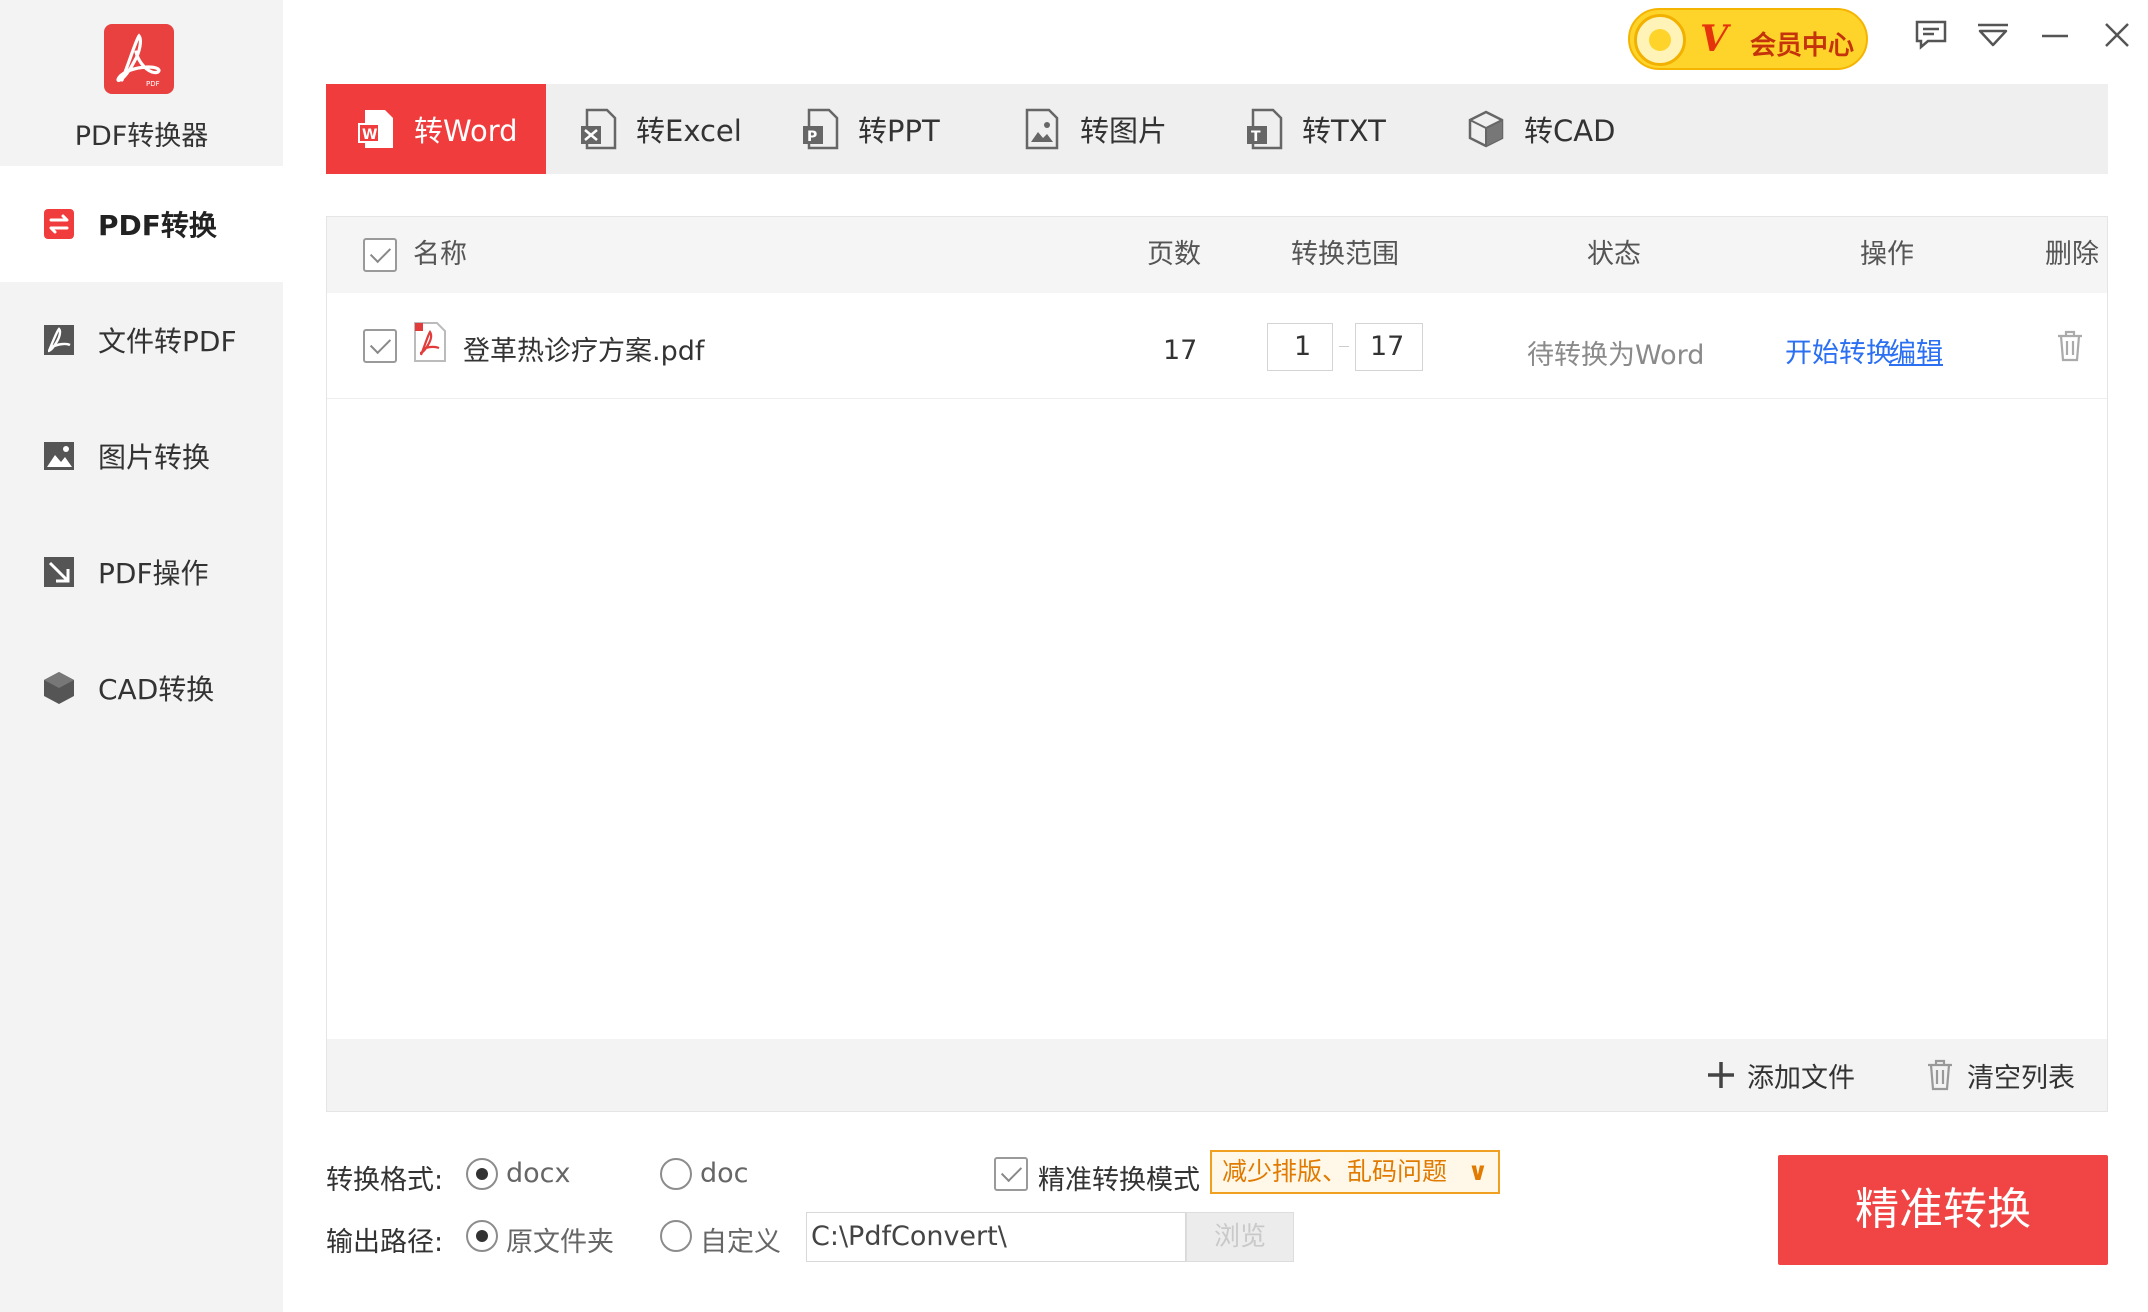 This screenshot has height=1312, width=2148. Describe the element at coordinates (1345, 254) in the screenshot. I see `column-range: 转换范围` at that location.